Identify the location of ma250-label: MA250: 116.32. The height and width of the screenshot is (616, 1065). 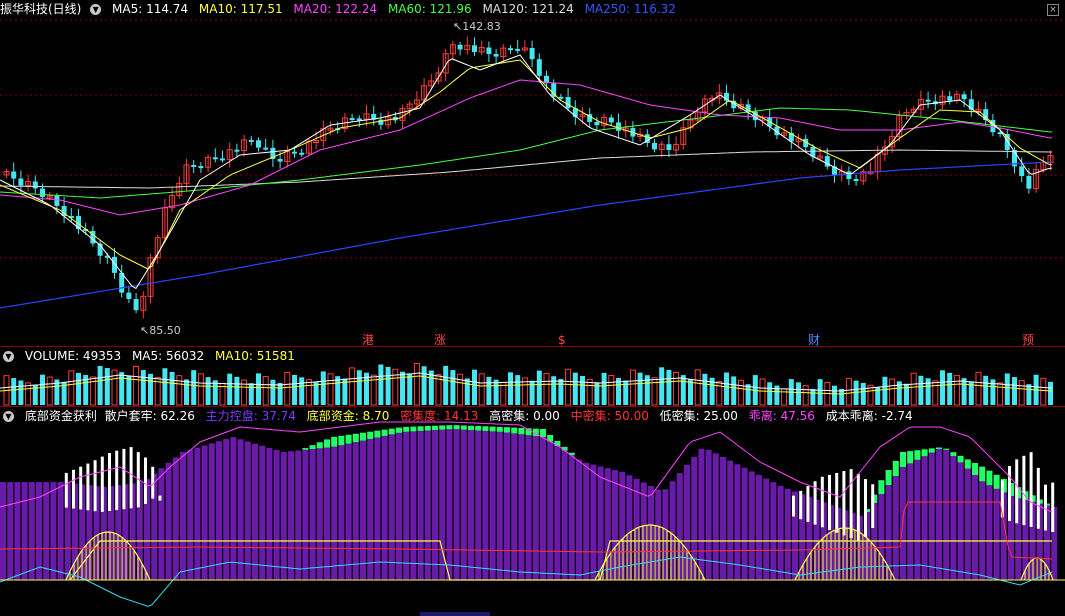
(630, 9).